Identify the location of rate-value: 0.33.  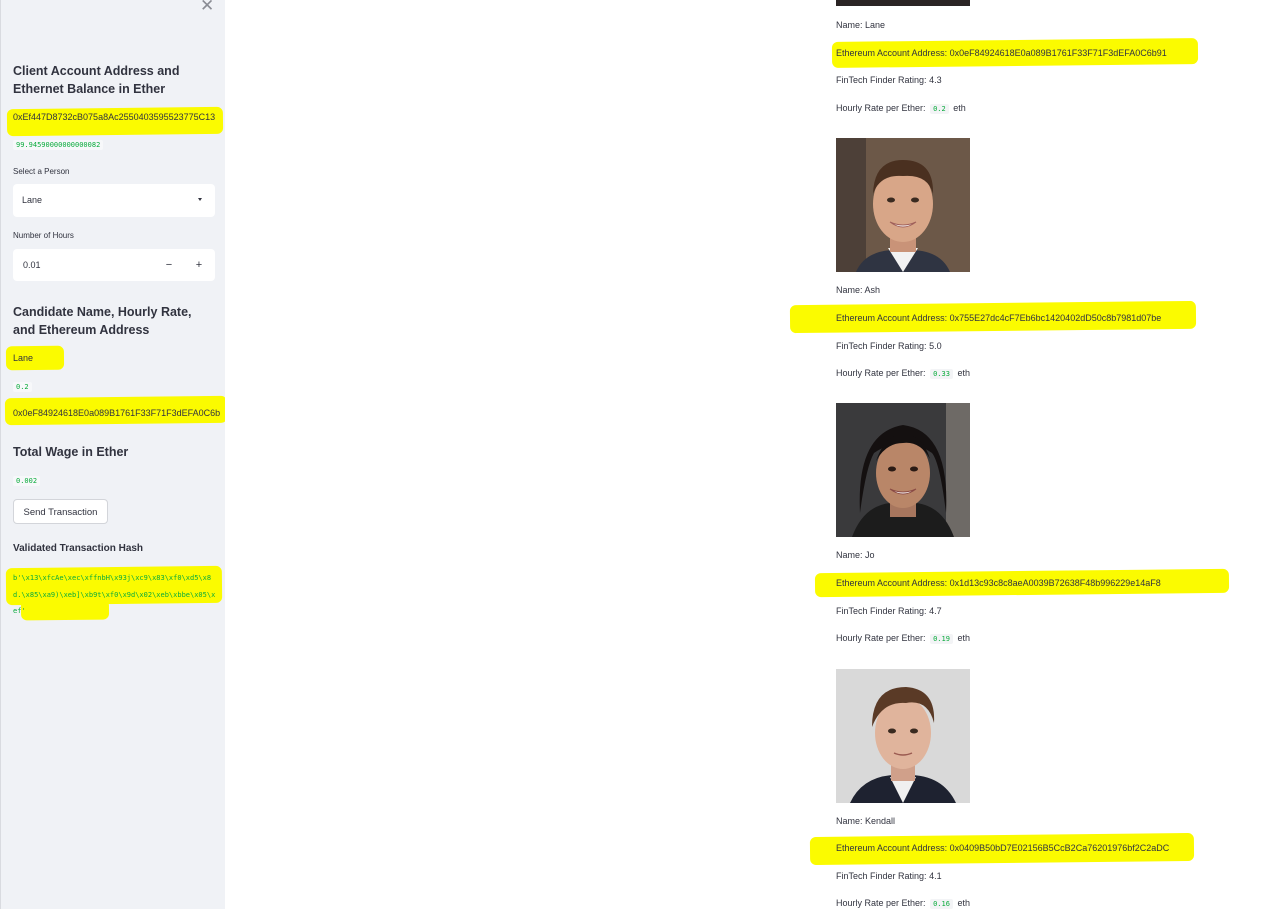
(941, 374).